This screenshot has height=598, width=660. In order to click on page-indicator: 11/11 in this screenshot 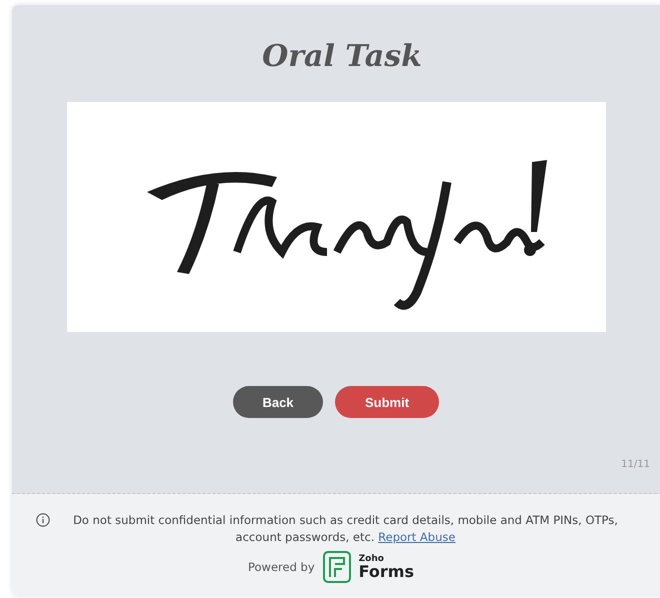, I will do `click(635, 464)`.